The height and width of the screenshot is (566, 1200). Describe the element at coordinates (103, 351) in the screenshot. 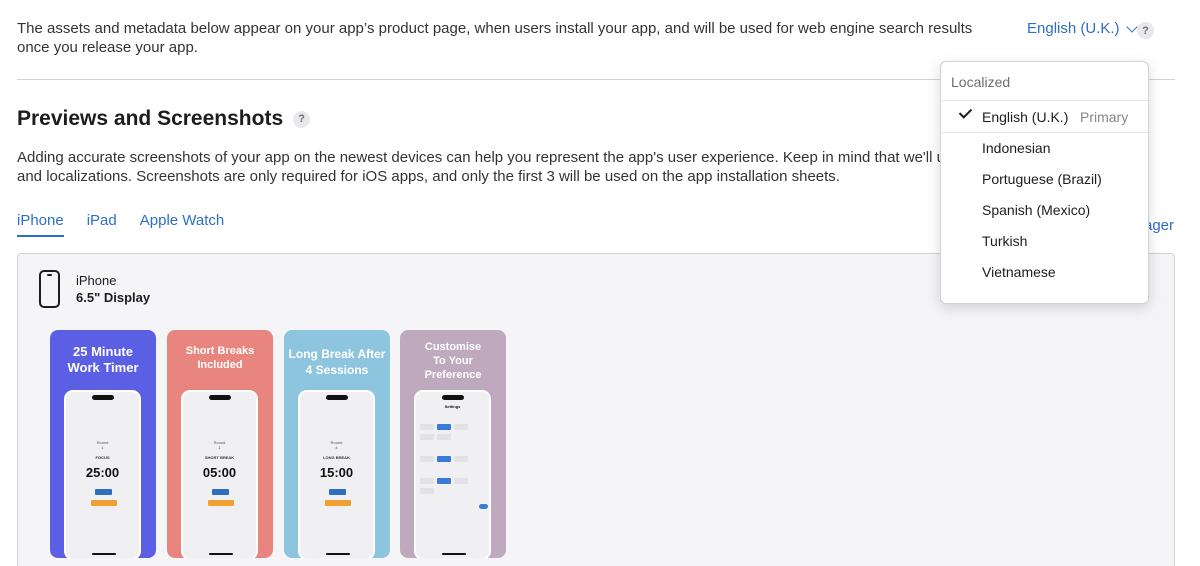

I see `caption-line: 25 Minute` at that location.